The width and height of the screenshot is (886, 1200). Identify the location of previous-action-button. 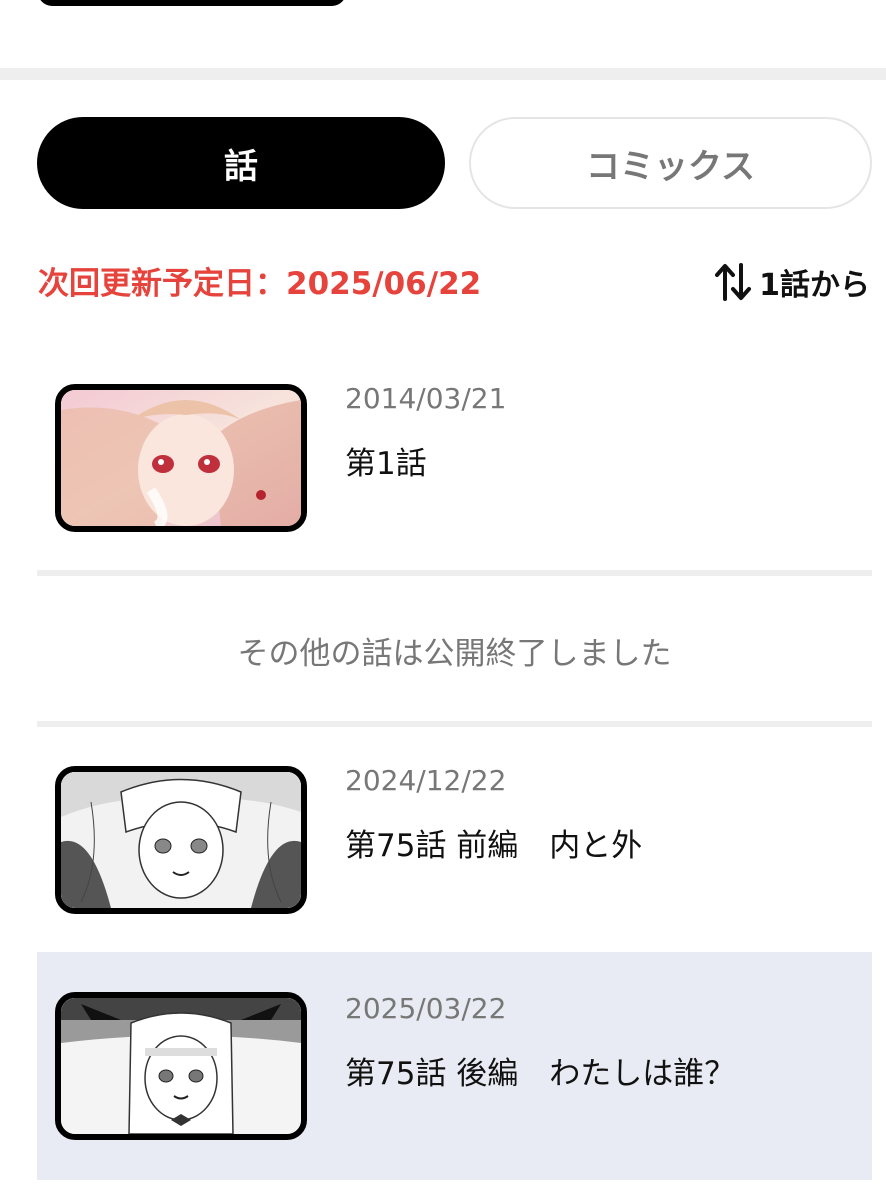
(192, 3).